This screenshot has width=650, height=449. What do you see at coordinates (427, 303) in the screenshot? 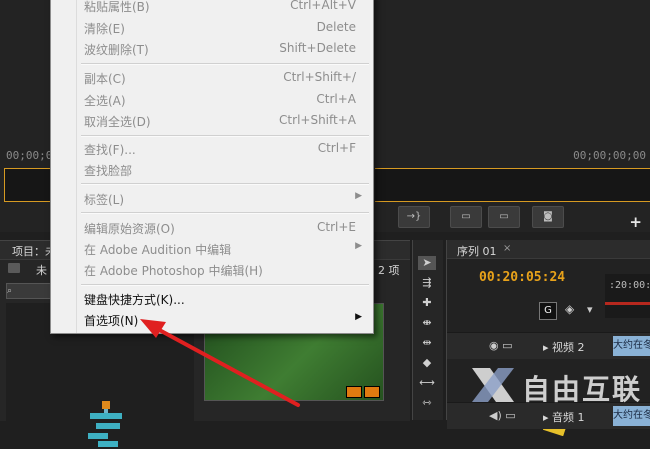
I see `ripple-edit-tool-icon: ✚` at bounding box center [427, 303].